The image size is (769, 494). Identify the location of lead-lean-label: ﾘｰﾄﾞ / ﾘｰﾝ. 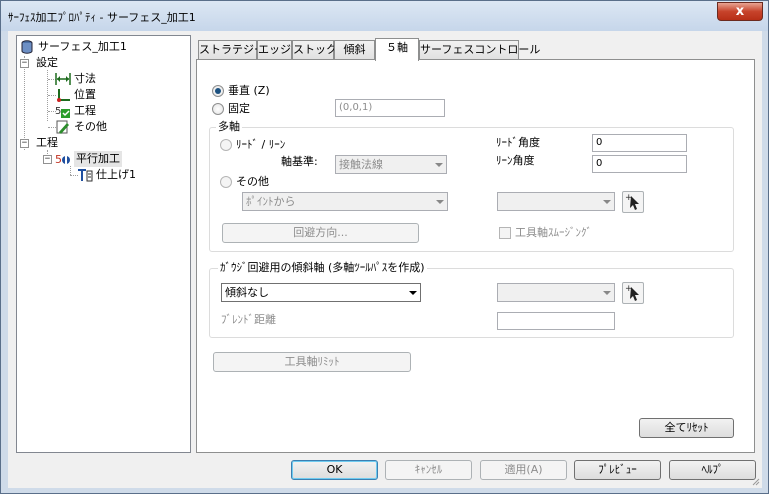
(261, 144).